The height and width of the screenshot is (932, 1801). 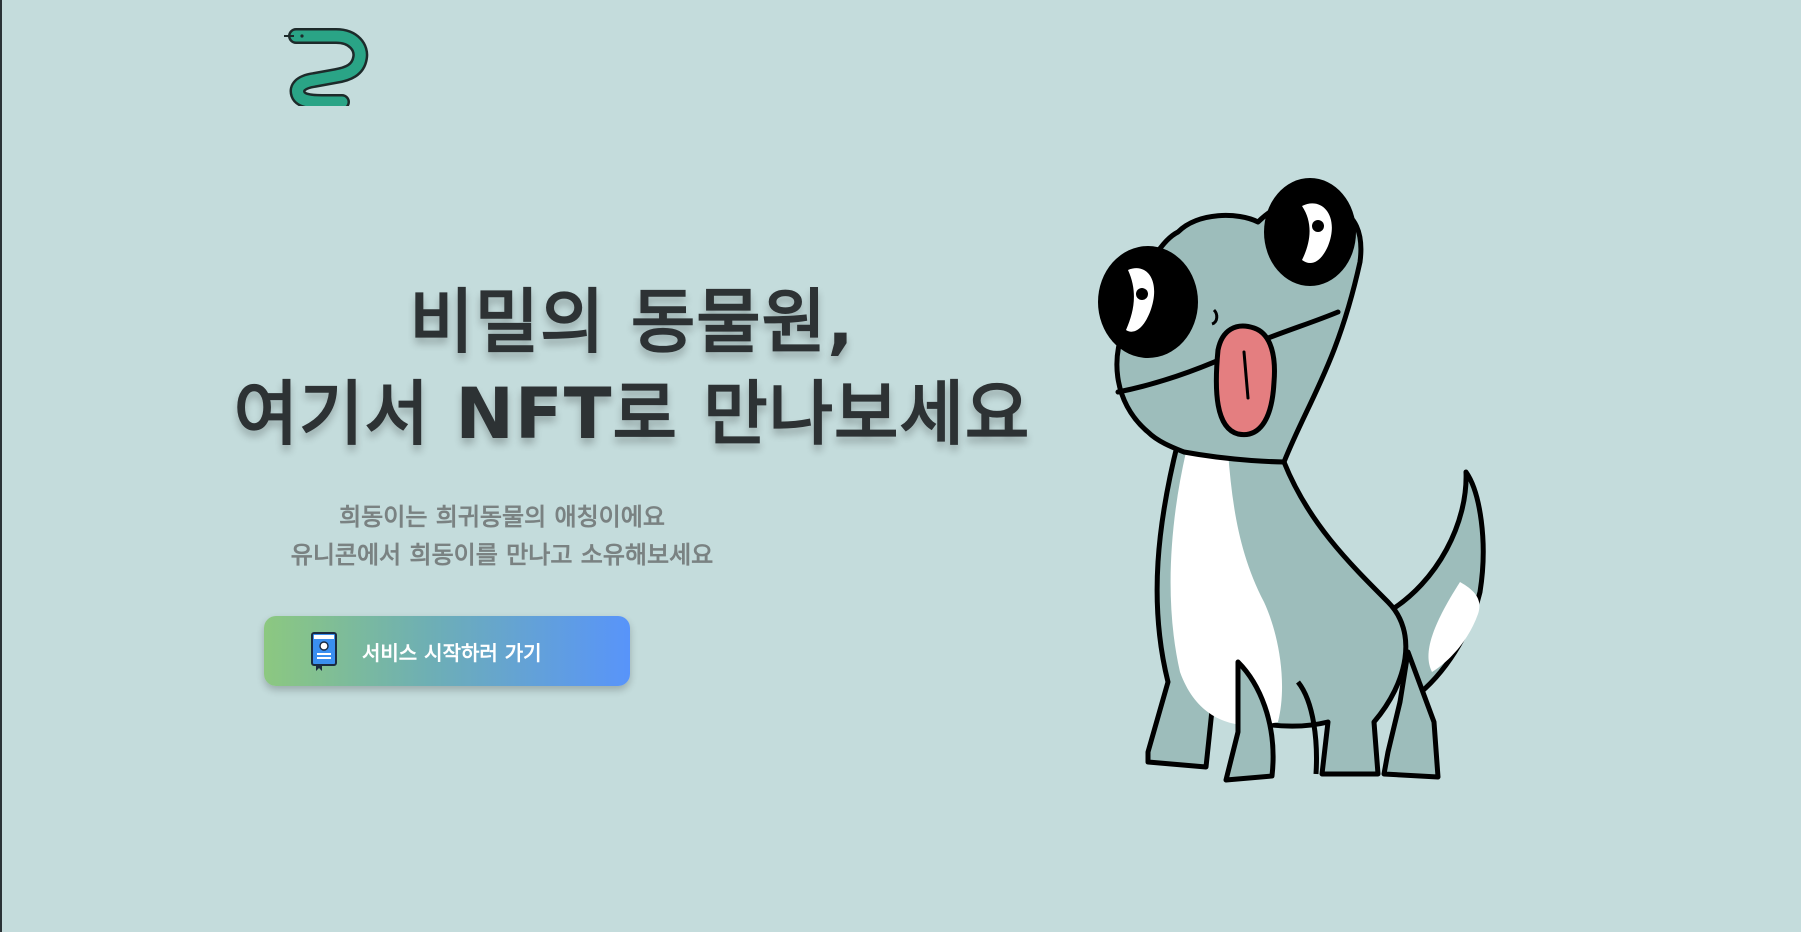 I want to click on hero-subtitle: 희동이는 희귀동물의 애칭이에요 유니콘에서 희동이를 만나고 소유해보세요, so click(x=502, y=536).